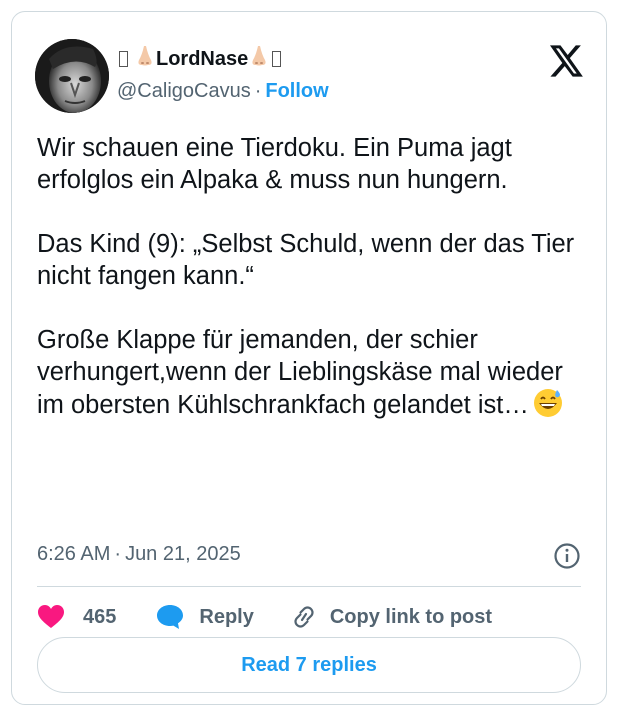 Image resolution: width=620 pixels, height=718 pixels. I want to click on author-name-row: LordNase, so click(202, 59).